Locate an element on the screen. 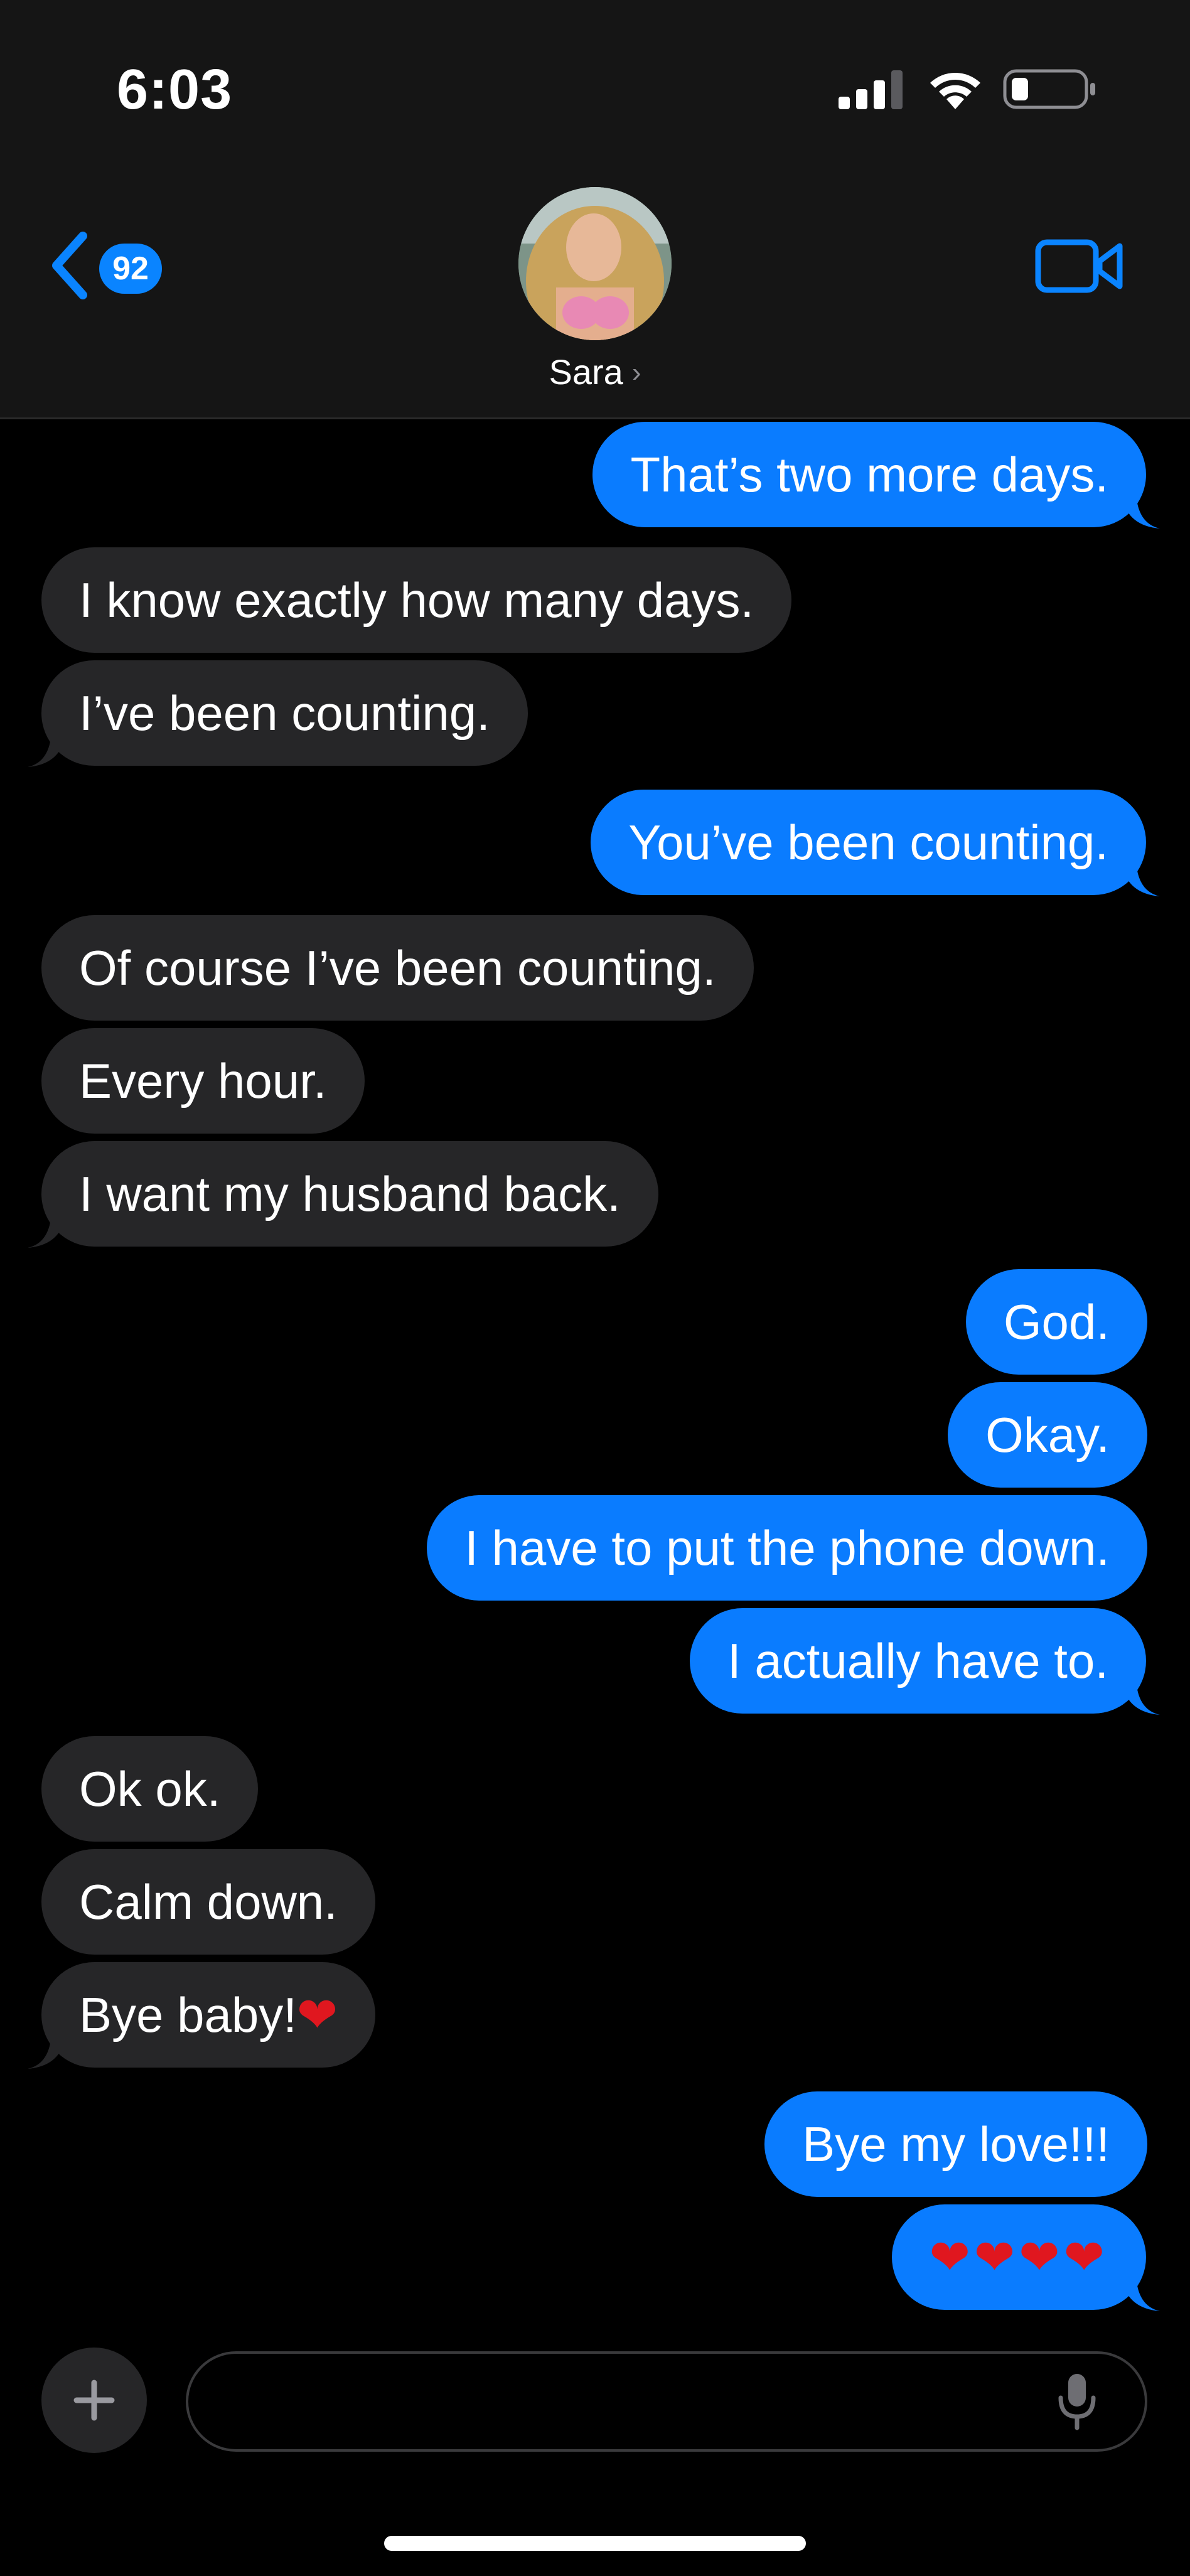 This screenshot has height=2576, width=1190. message-bubble-outgoing: I actually have to. is located at coordinates (924, 1661).